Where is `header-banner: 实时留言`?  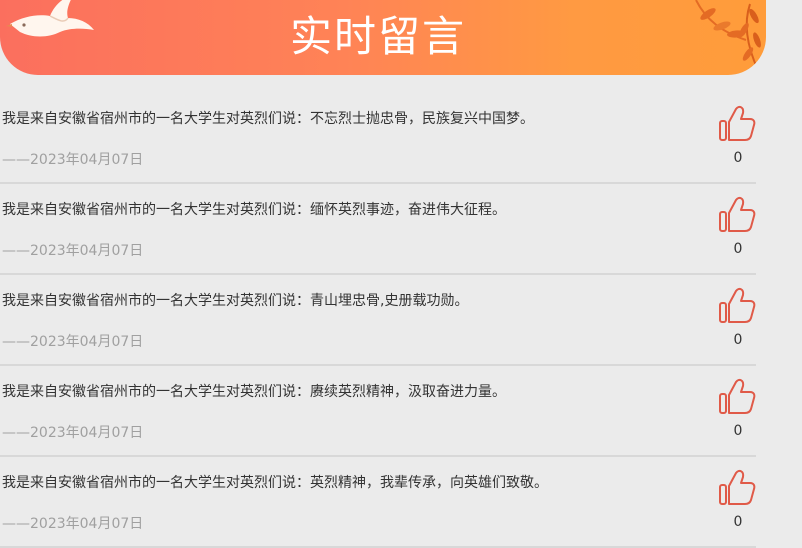 header-banner: 实时留言 is located at coordinates (383, 37).